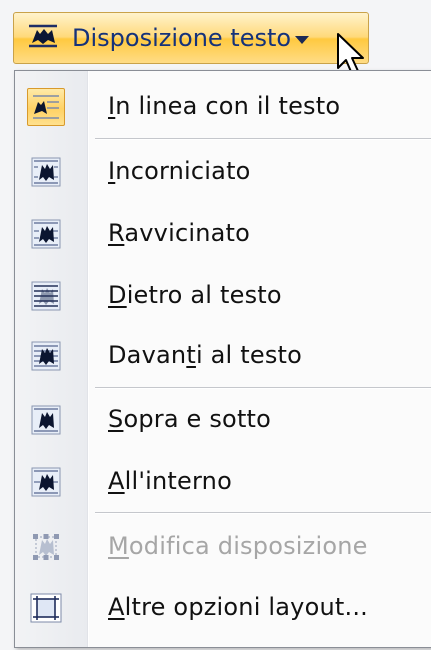 The height and width of the screenshot is (650, 431). Describe the element at coordinates (46, 608) in the screenshot. I see `more-layout-options-icon` at that location.